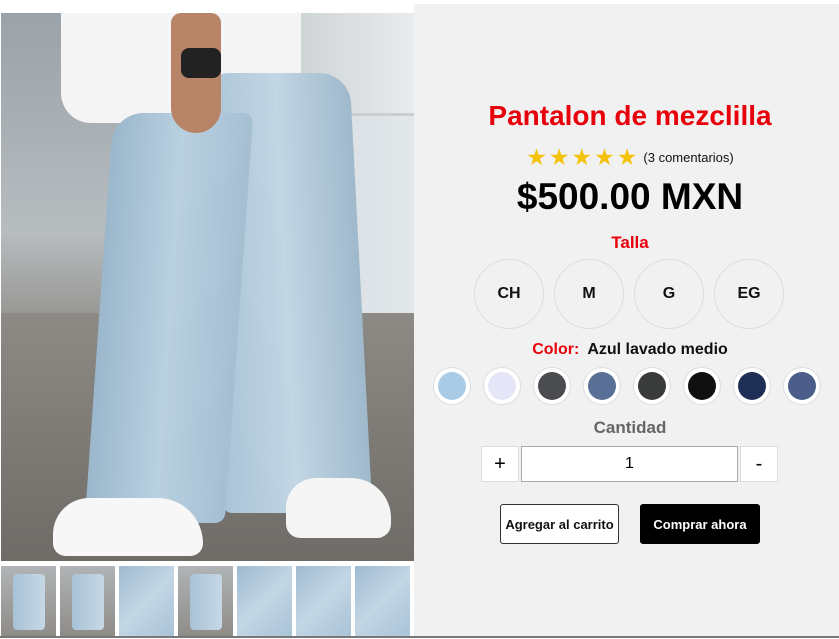 The width and height of the screenshot is (839, 639). What do you see at coordinates (338, 508) in the screenshot?
I see `sneaker-right` at bounding box center [338, 508].